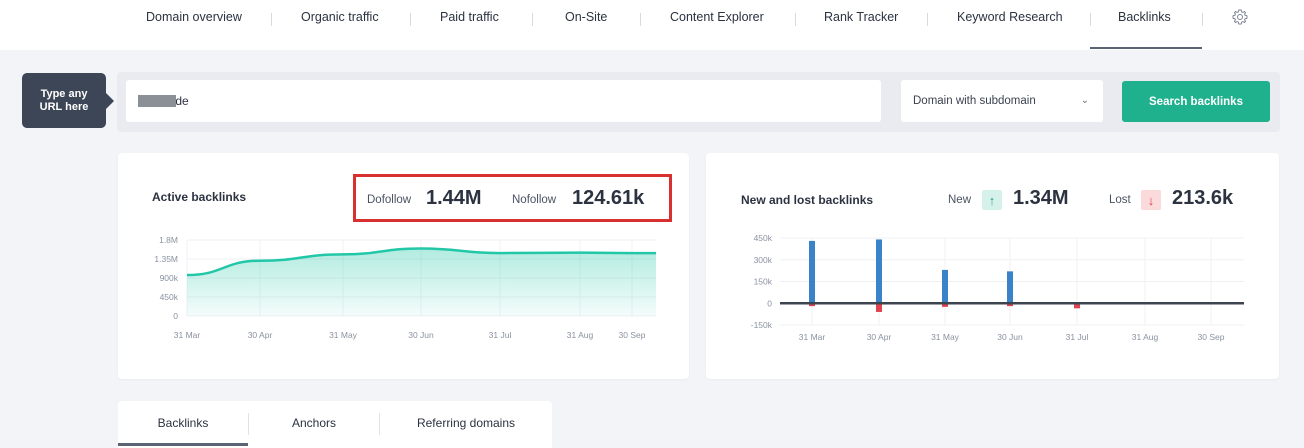 Image resolution: width=1304 pixels, height=448 pixels. Describe the element at coordinates (812, 337) in the screenshot. I see `x-tick-label: 31 Mar` at that location.